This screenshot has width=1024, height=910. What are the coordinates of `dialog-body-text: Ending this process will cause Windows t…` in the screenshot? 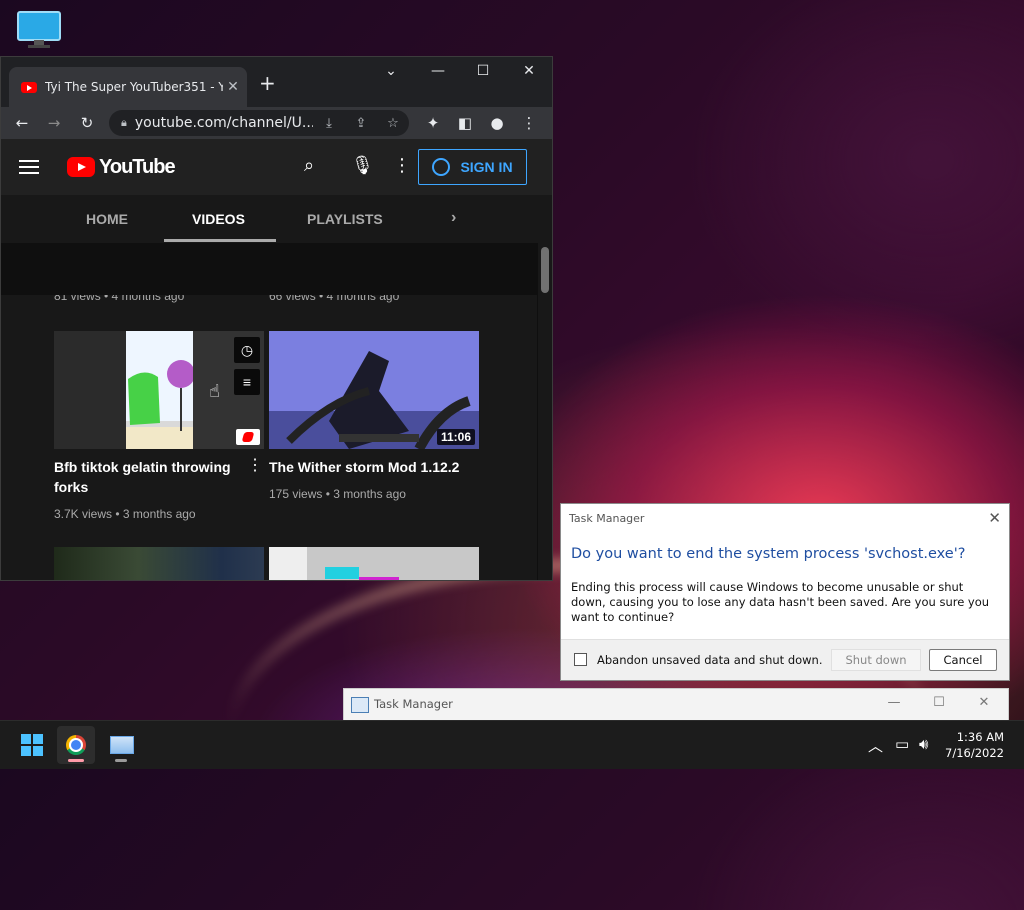 It's located at (780, 602).